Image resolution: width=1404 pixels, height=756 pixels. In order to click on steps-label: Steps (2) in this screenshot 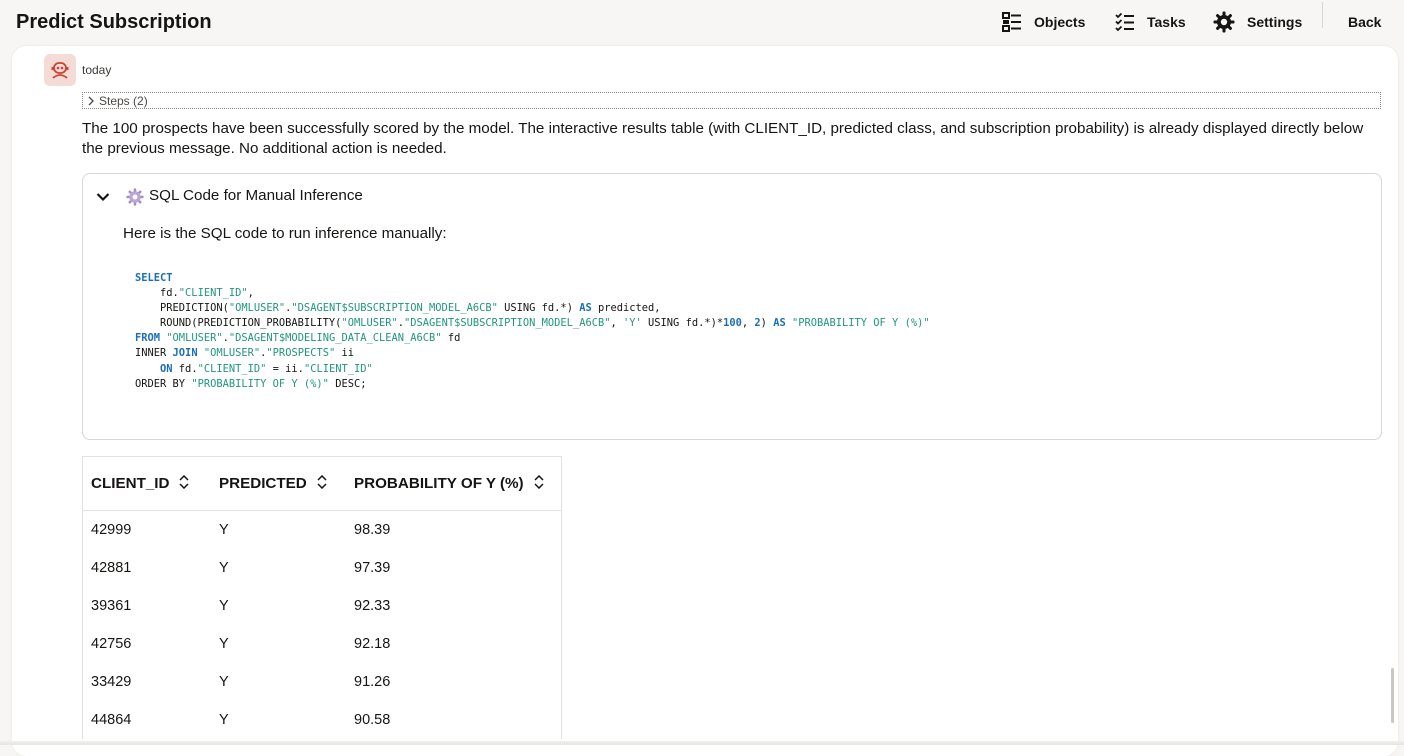, I will do `click(123, 100)`.